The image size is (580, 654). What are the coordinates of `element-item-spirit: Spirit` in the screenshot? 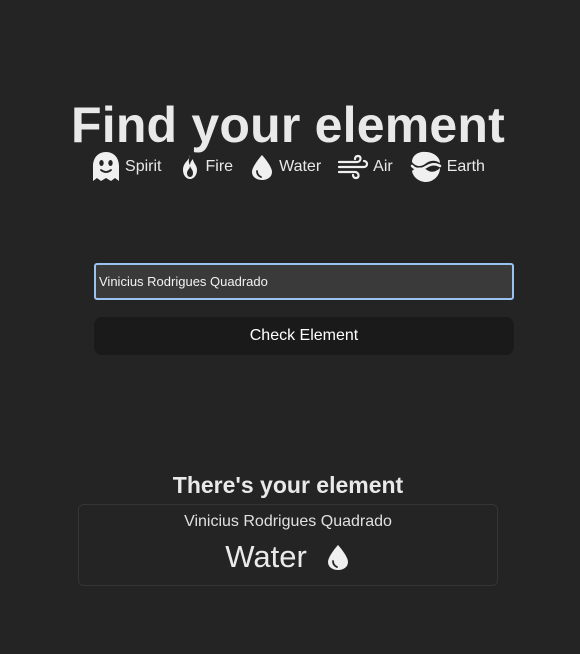 It's located at (126, 167).